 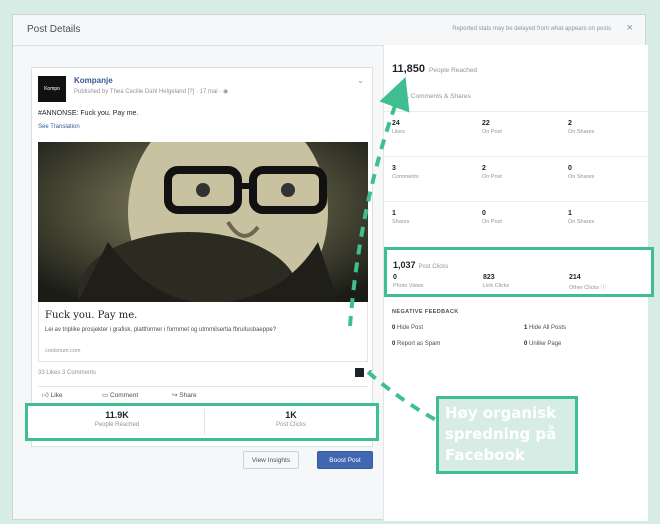 I want to click on link-clicks-cell: 823 Link Clicks, so click(x=523, y=281).